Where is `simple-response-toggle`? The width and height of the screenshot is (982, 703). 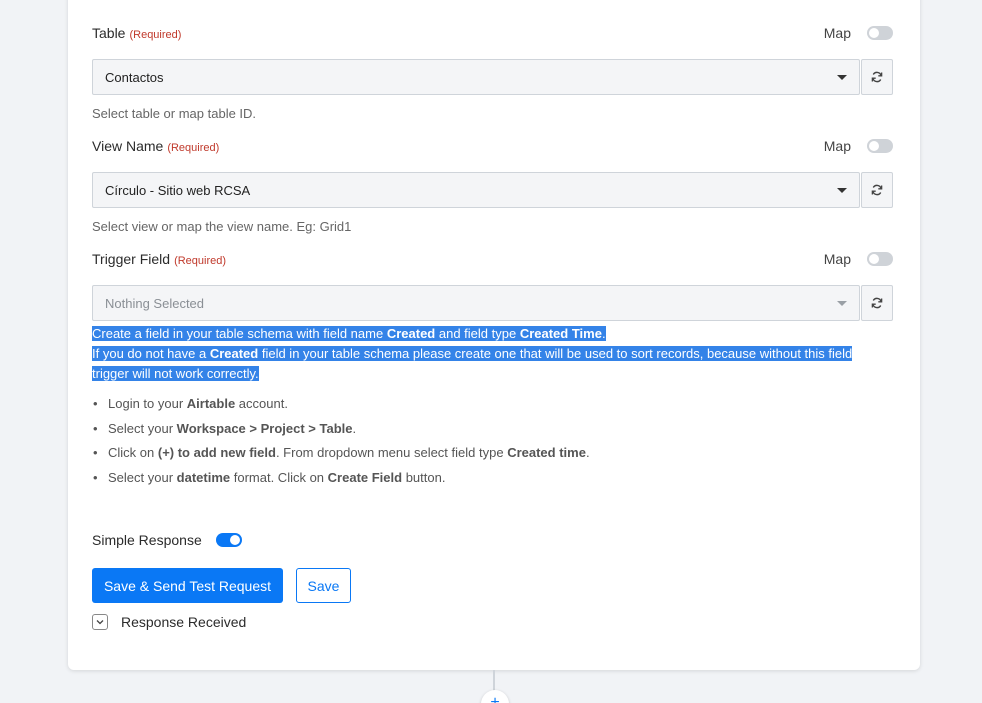
simple-response-toggle is located at coordinates (228, 540).